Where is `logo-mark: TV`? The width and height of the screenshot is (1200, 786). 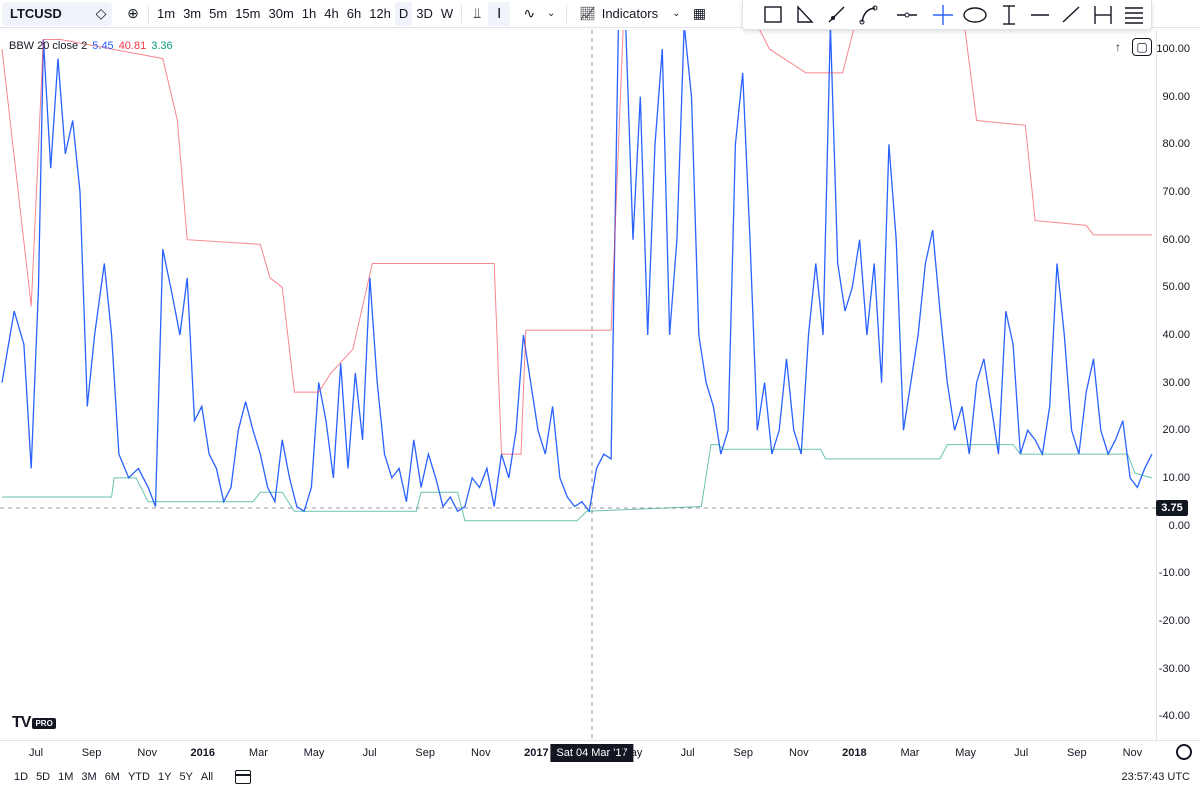
logo-mark: TV is located at coordinates (21, 722).